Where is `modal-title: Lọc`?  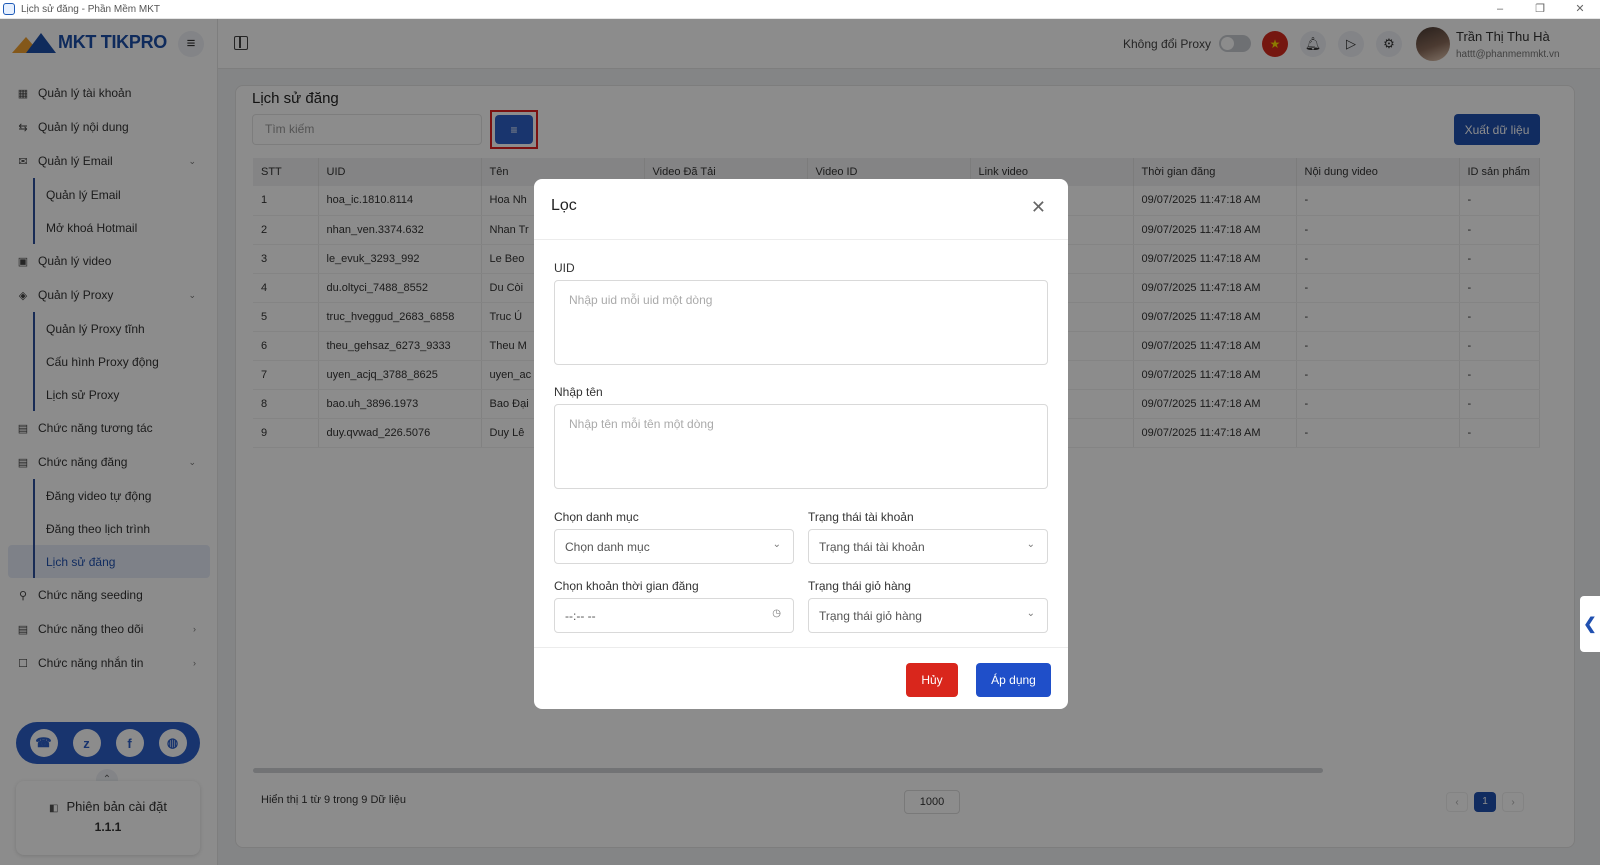 modal-title: Lọc is located at coordinates (564, 205).